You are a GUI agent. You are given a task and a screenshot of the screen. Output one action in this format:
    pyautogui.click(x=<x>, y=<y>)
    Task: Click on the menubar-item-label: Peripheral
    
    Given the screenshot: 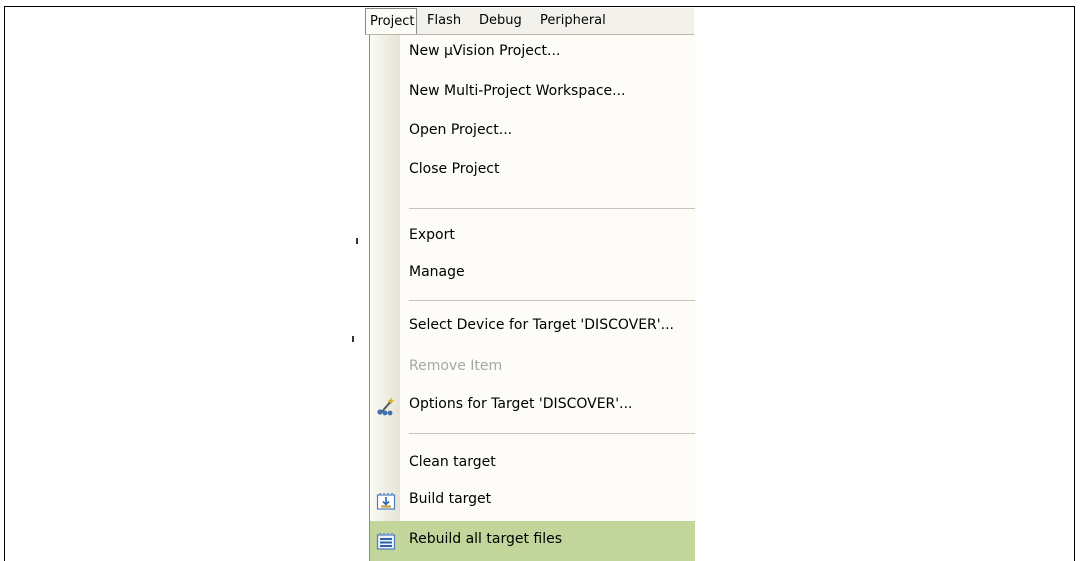 What is the action you would take?
    pyautogui.click(x=573, y=20)
    